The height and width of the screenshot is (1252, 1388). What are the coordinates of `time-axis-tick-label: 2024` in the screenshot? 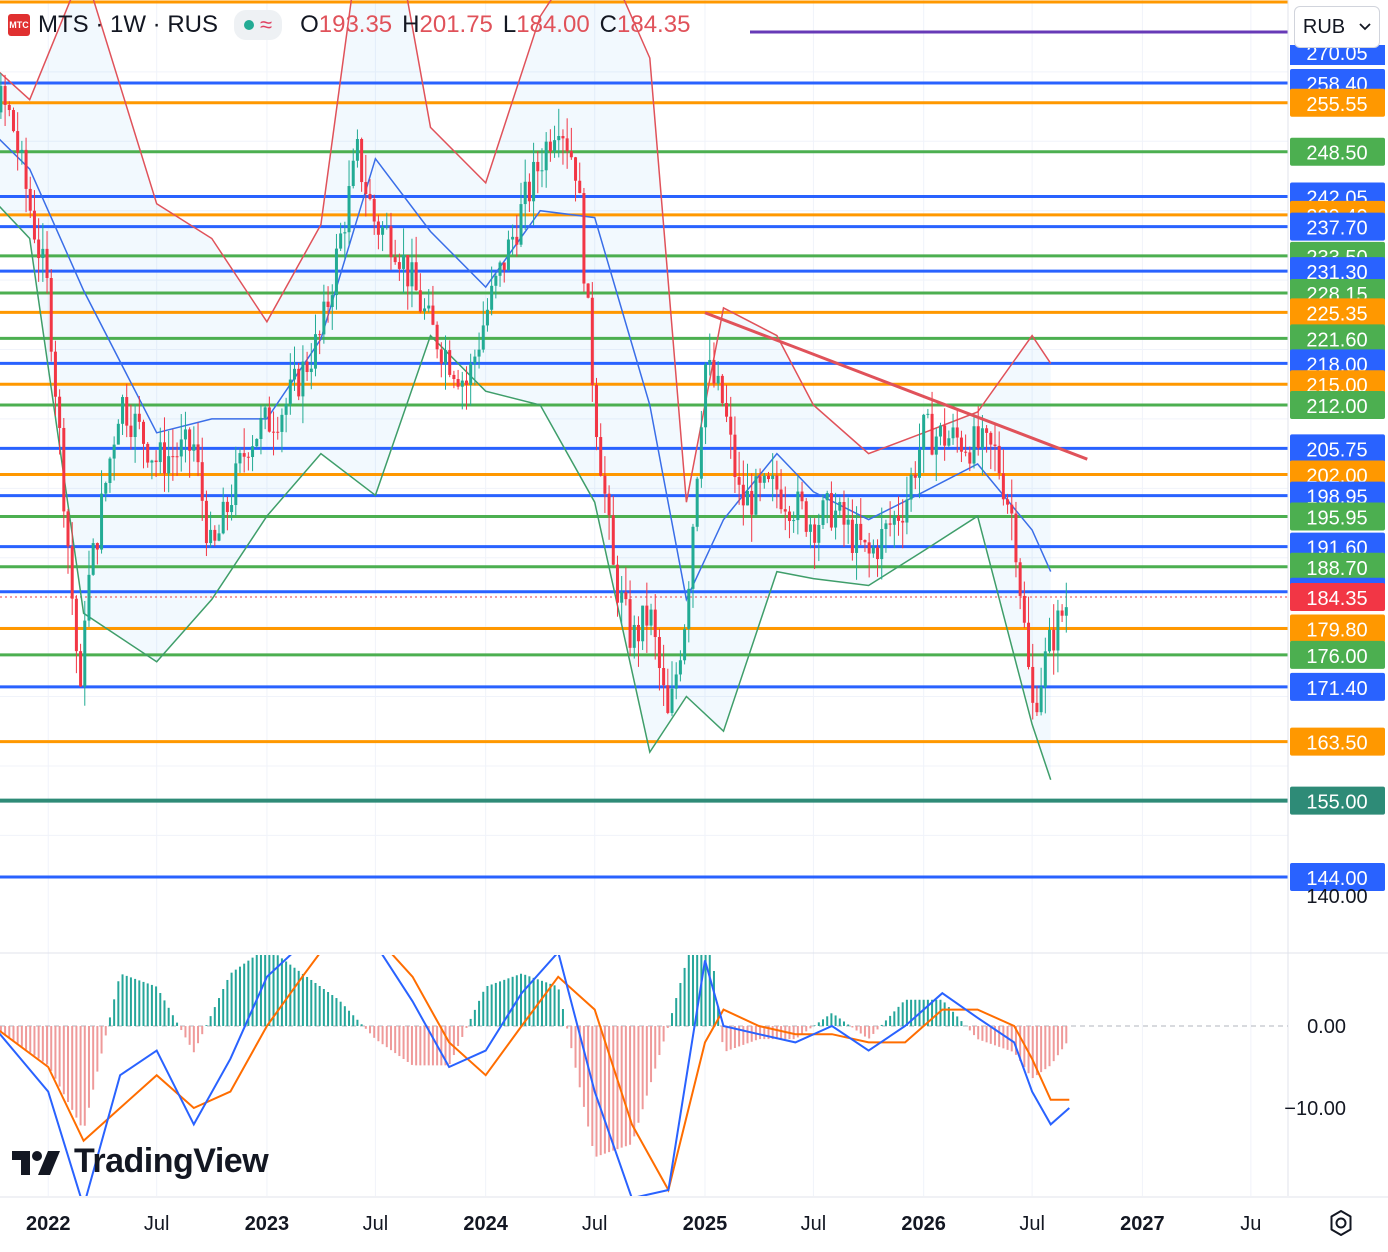 It's located at (485, 1224).